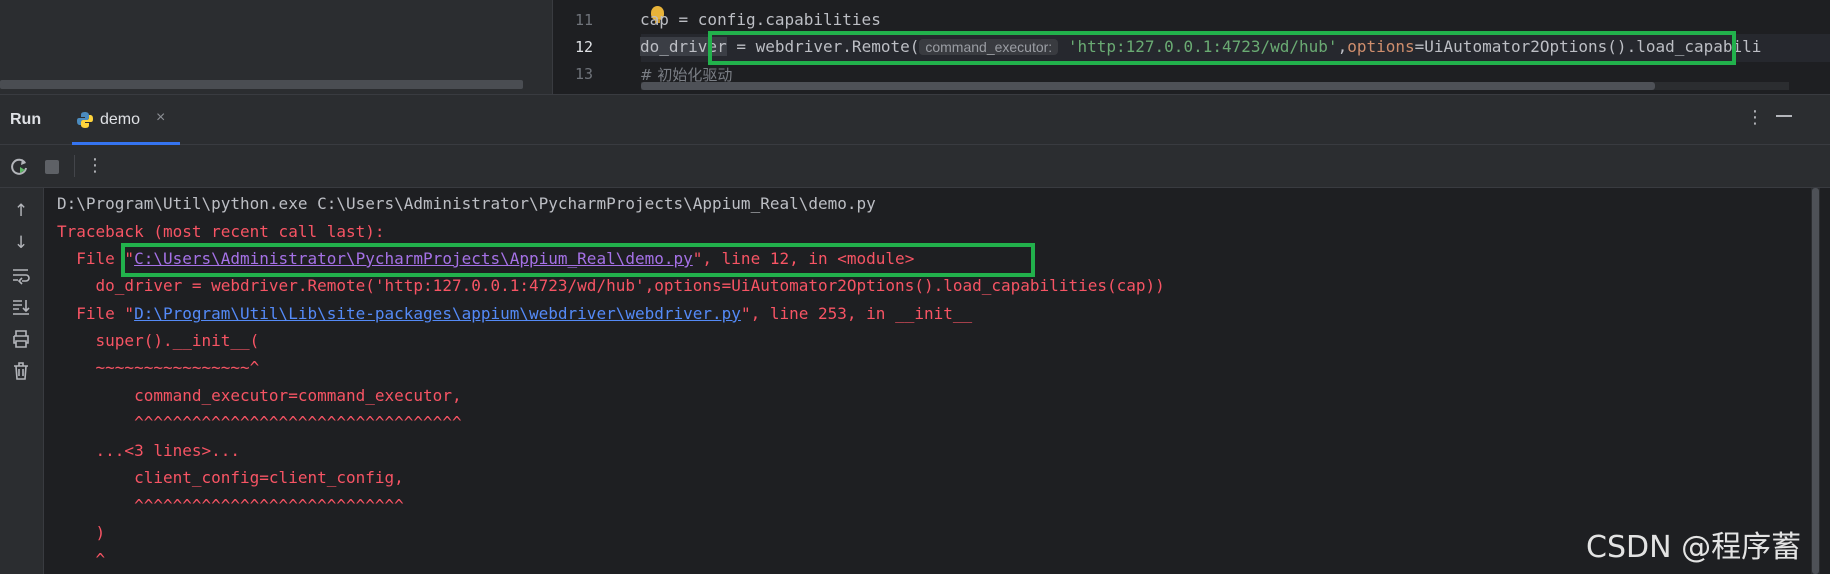 The width and height of the screenshot is (1830, 574). Describe the element at coordinates (578, 260) in the screenshot. I see `highlight-box-file-line` at that location.